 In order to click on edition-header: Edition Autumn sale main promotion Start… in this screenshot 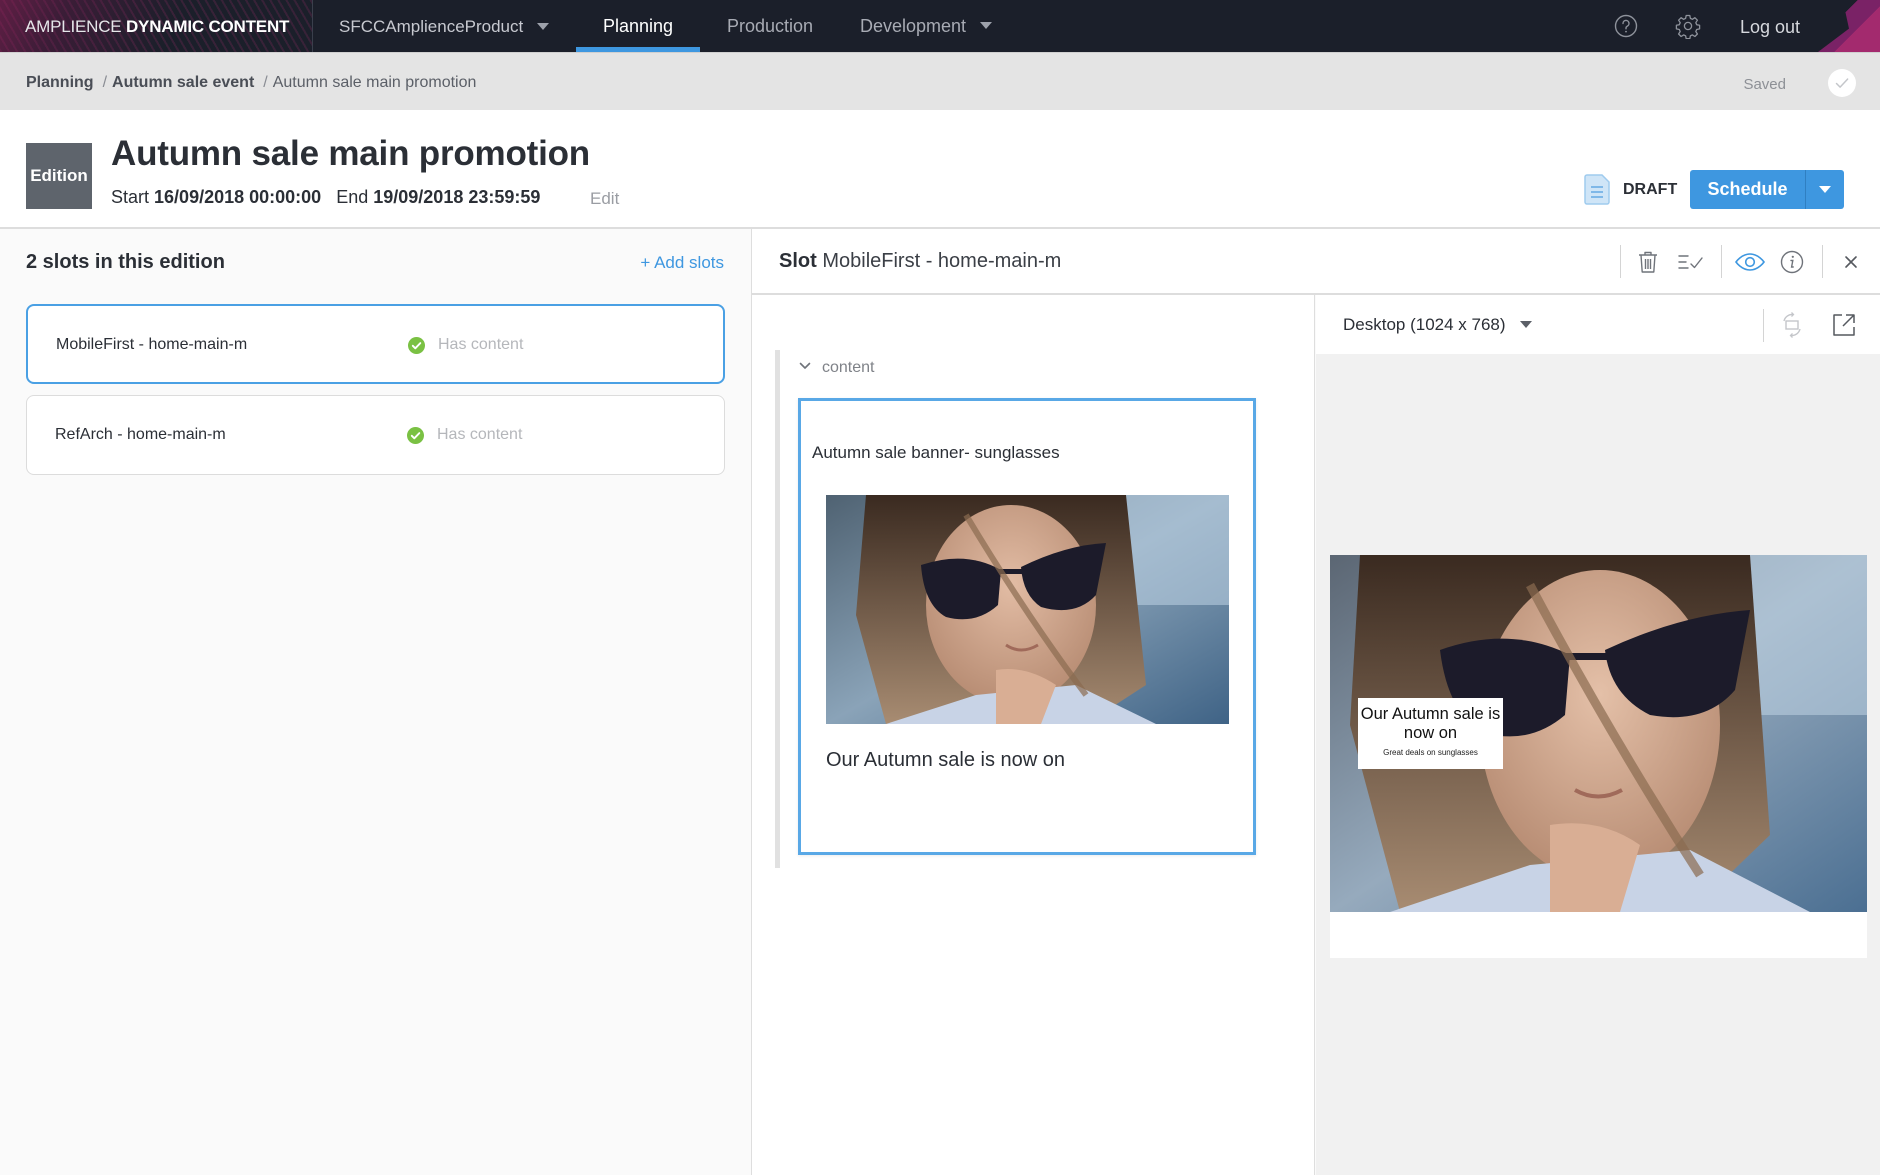, I will do `click(940, 169)`.